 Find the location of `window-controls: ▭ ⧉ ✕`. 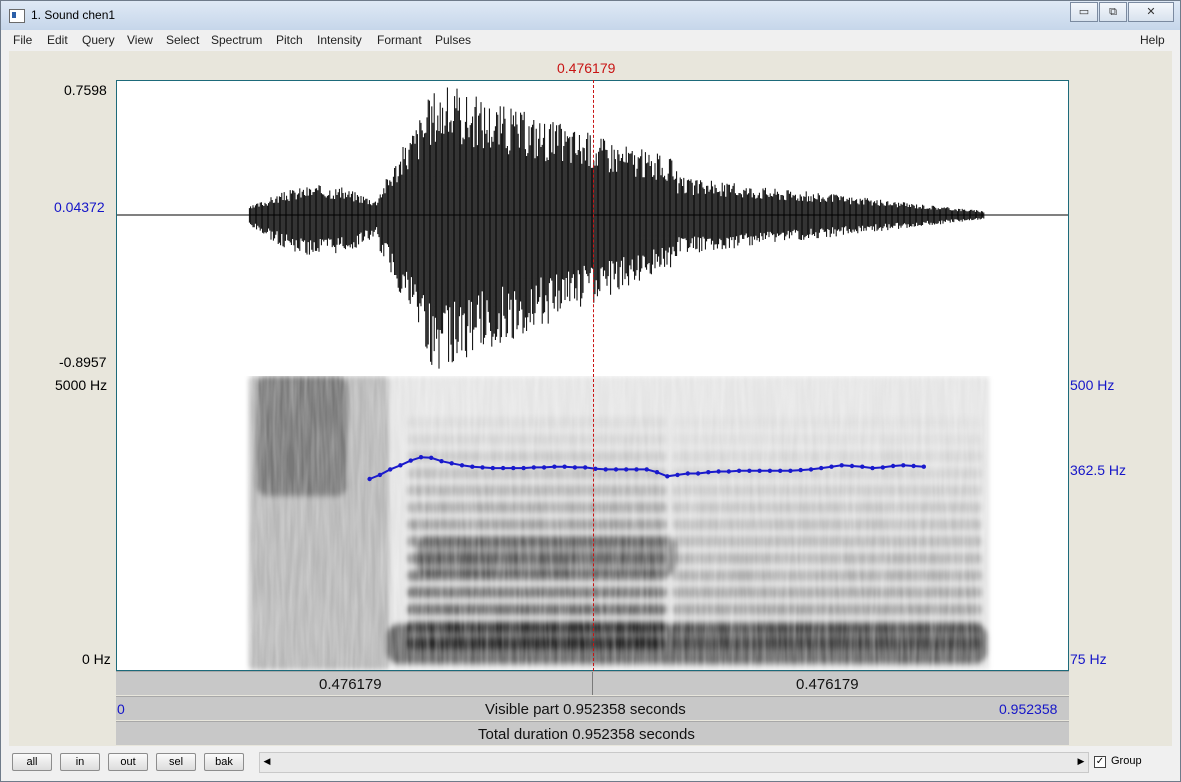

window-controls: ▭ ⧉ ✕ is located at coordinates (1121, 12).